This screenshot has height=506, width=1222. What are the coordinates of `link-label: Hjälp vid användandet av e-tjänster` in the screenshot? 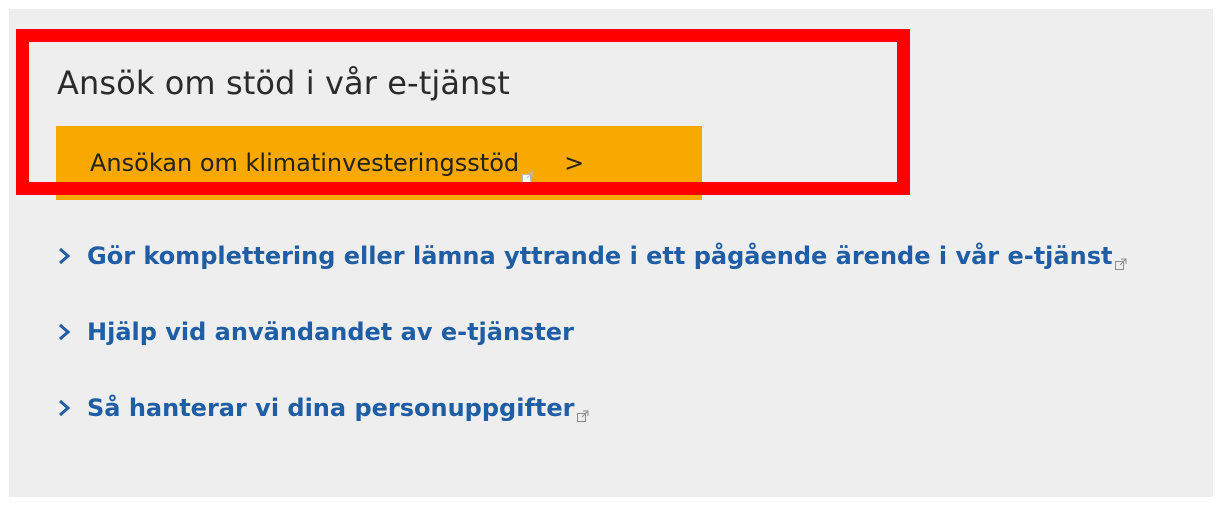 It's located at (330, 332).